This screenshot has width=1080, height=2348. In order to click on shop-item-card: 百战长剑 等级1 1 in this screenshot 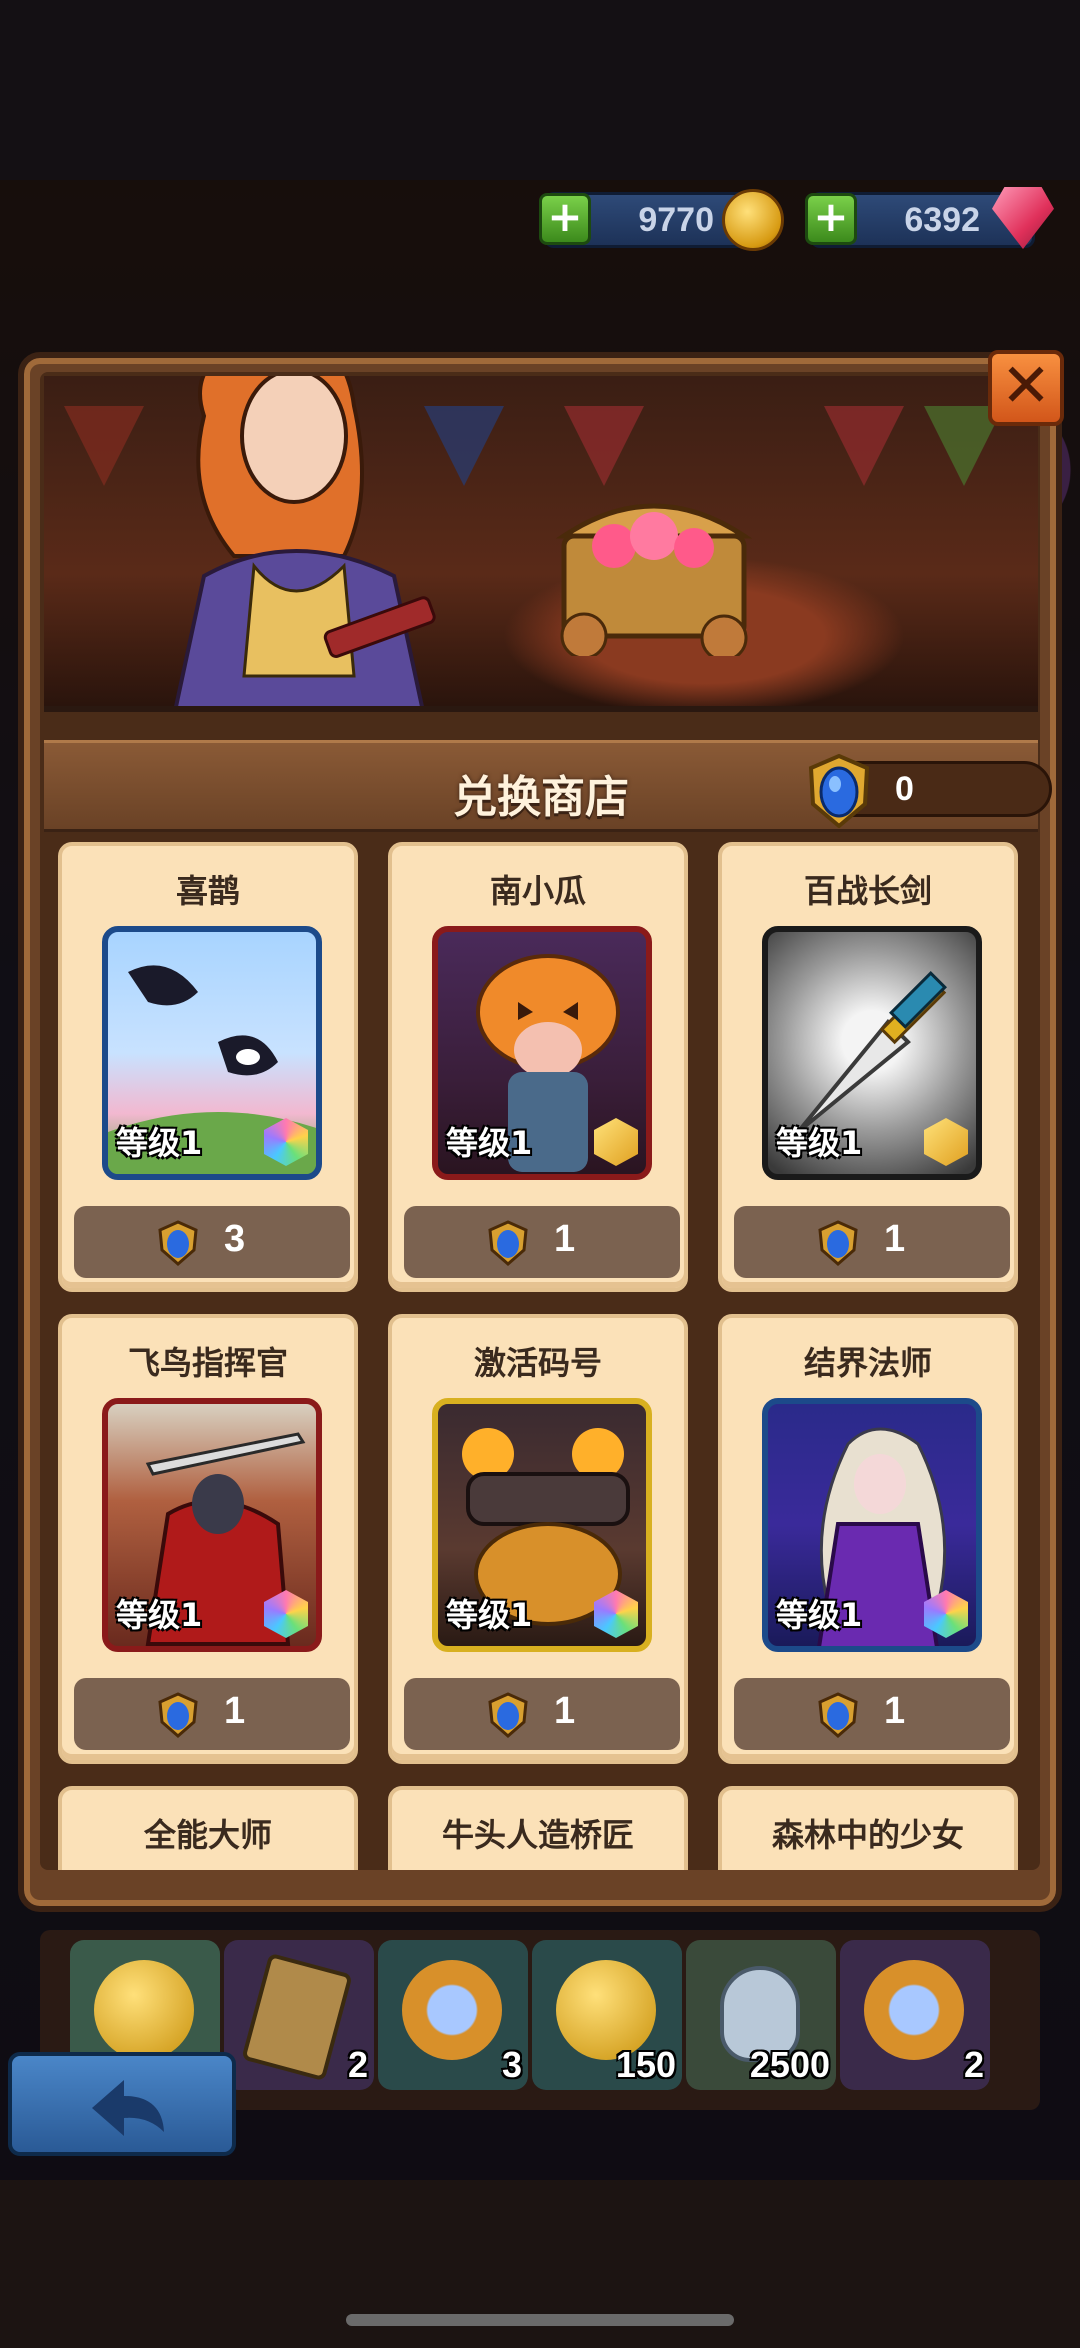, I will do `click(868, 1067)`.